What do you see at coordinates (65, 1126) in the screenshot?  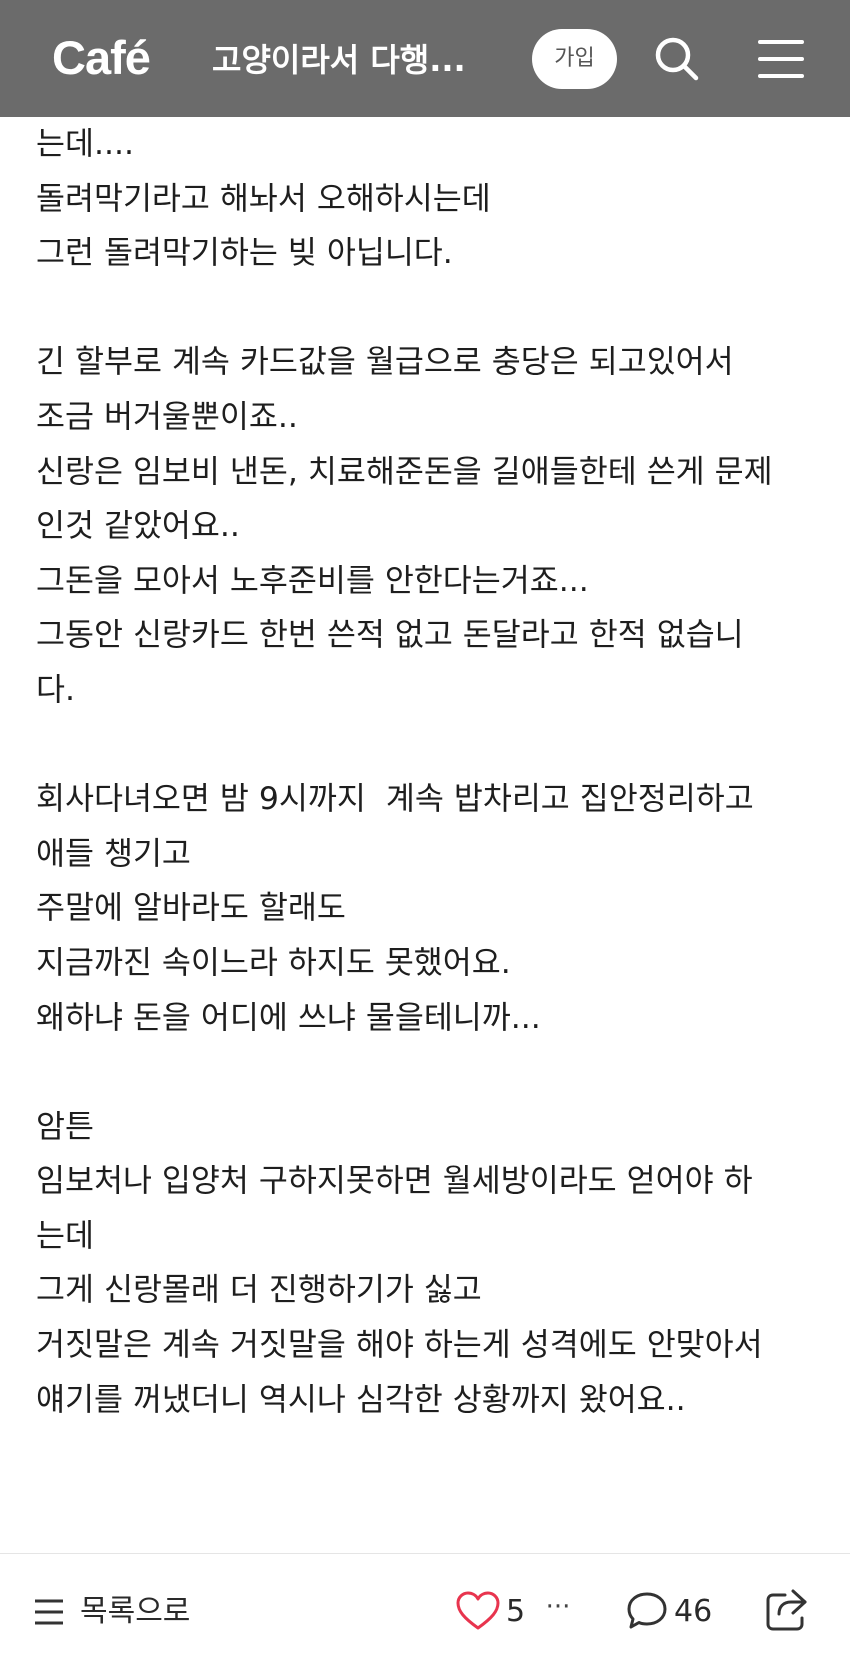 I see `post-text-line: 암튼` at bounding box center [65, 1126].